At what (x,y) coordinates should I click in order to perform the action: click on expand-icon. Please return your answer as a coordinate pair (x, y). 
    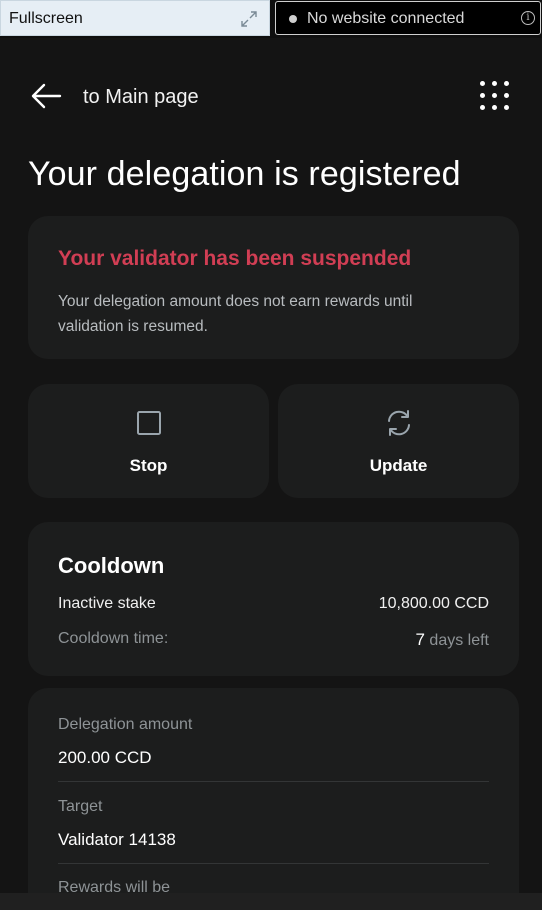
    Looking at the image, I should click on (249, 19).